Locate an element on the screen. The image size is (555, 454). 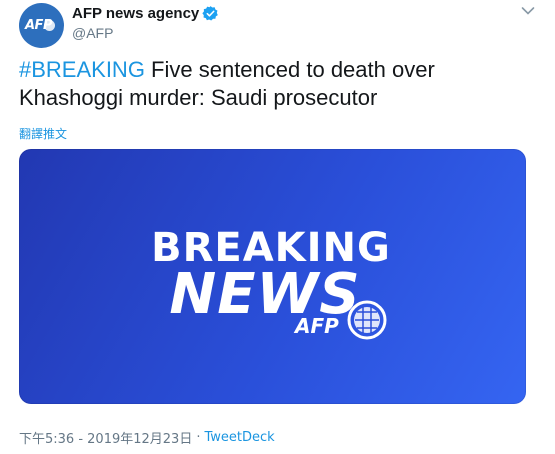
translate-tweet-link: 翻譯推文 is located at coordinates (43, 133).